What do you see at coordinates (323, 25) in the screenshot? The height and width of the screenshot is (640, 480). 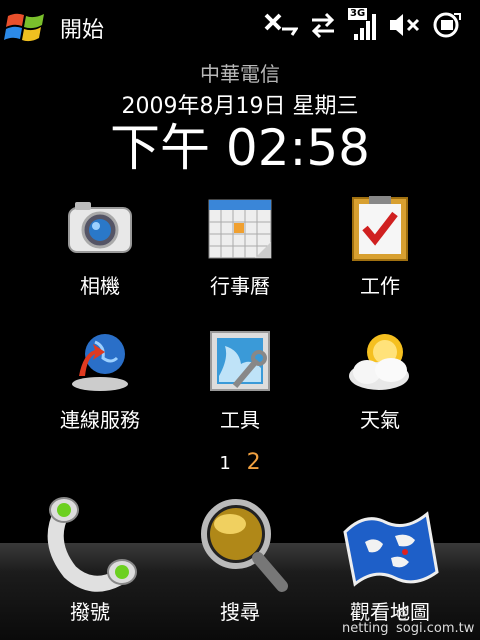 I see `transfer-arrows-icon` at bounding box center [323, 25].